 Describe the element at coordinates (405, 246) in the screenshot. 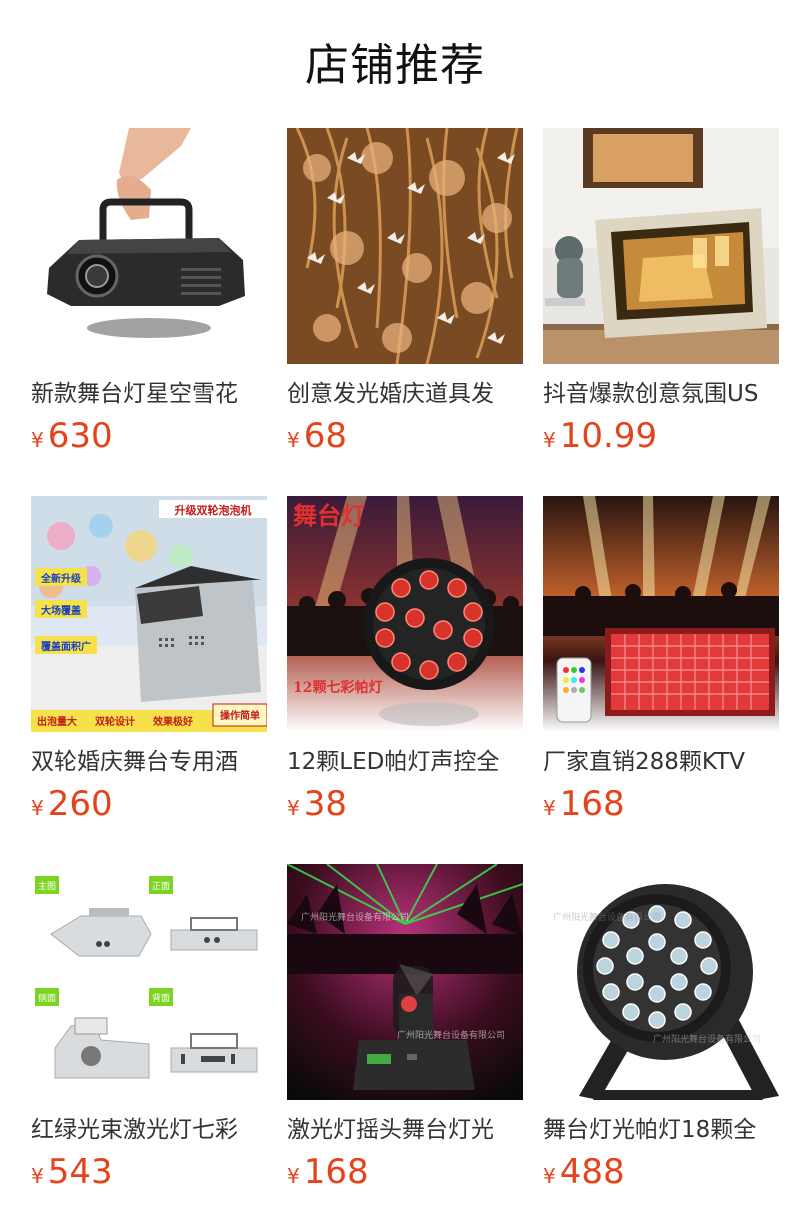

I see `product-image-butterfly-lights` at that location.